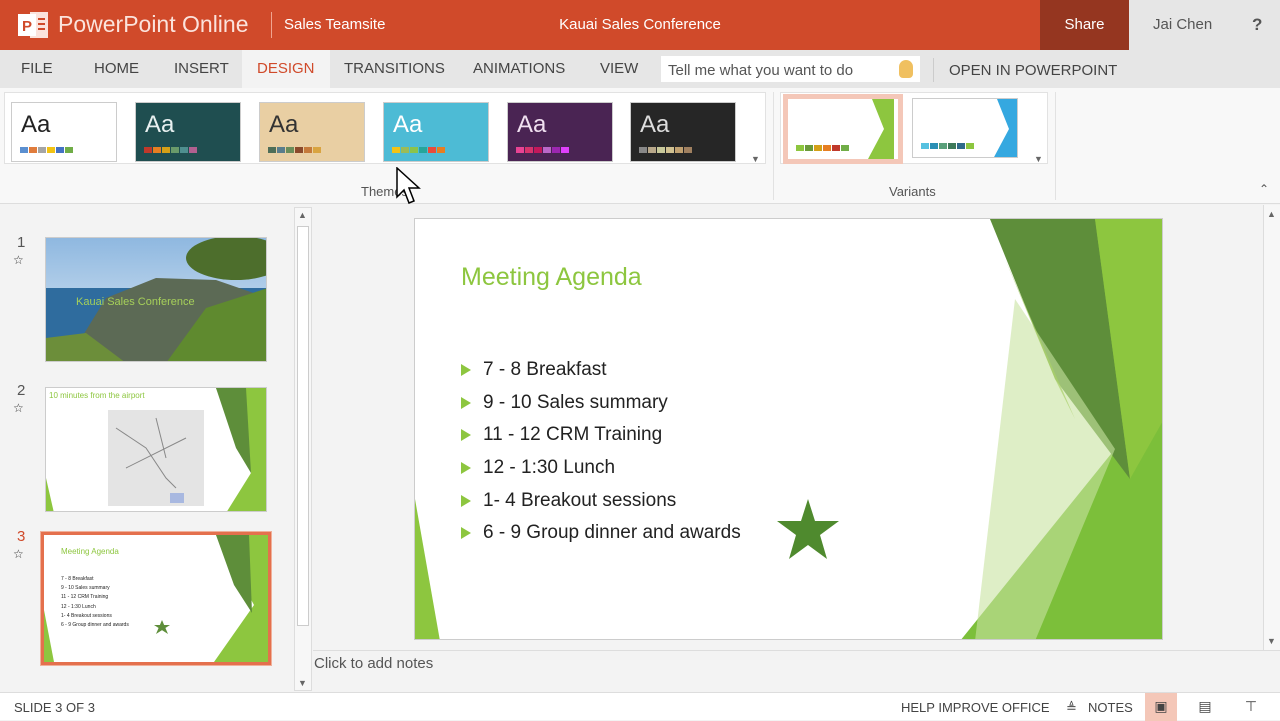 This screenshot has width=1280, height=721. Describe the element at coordinates (1257, 25) in the screenshot. I see `help-button: ?` at that location.